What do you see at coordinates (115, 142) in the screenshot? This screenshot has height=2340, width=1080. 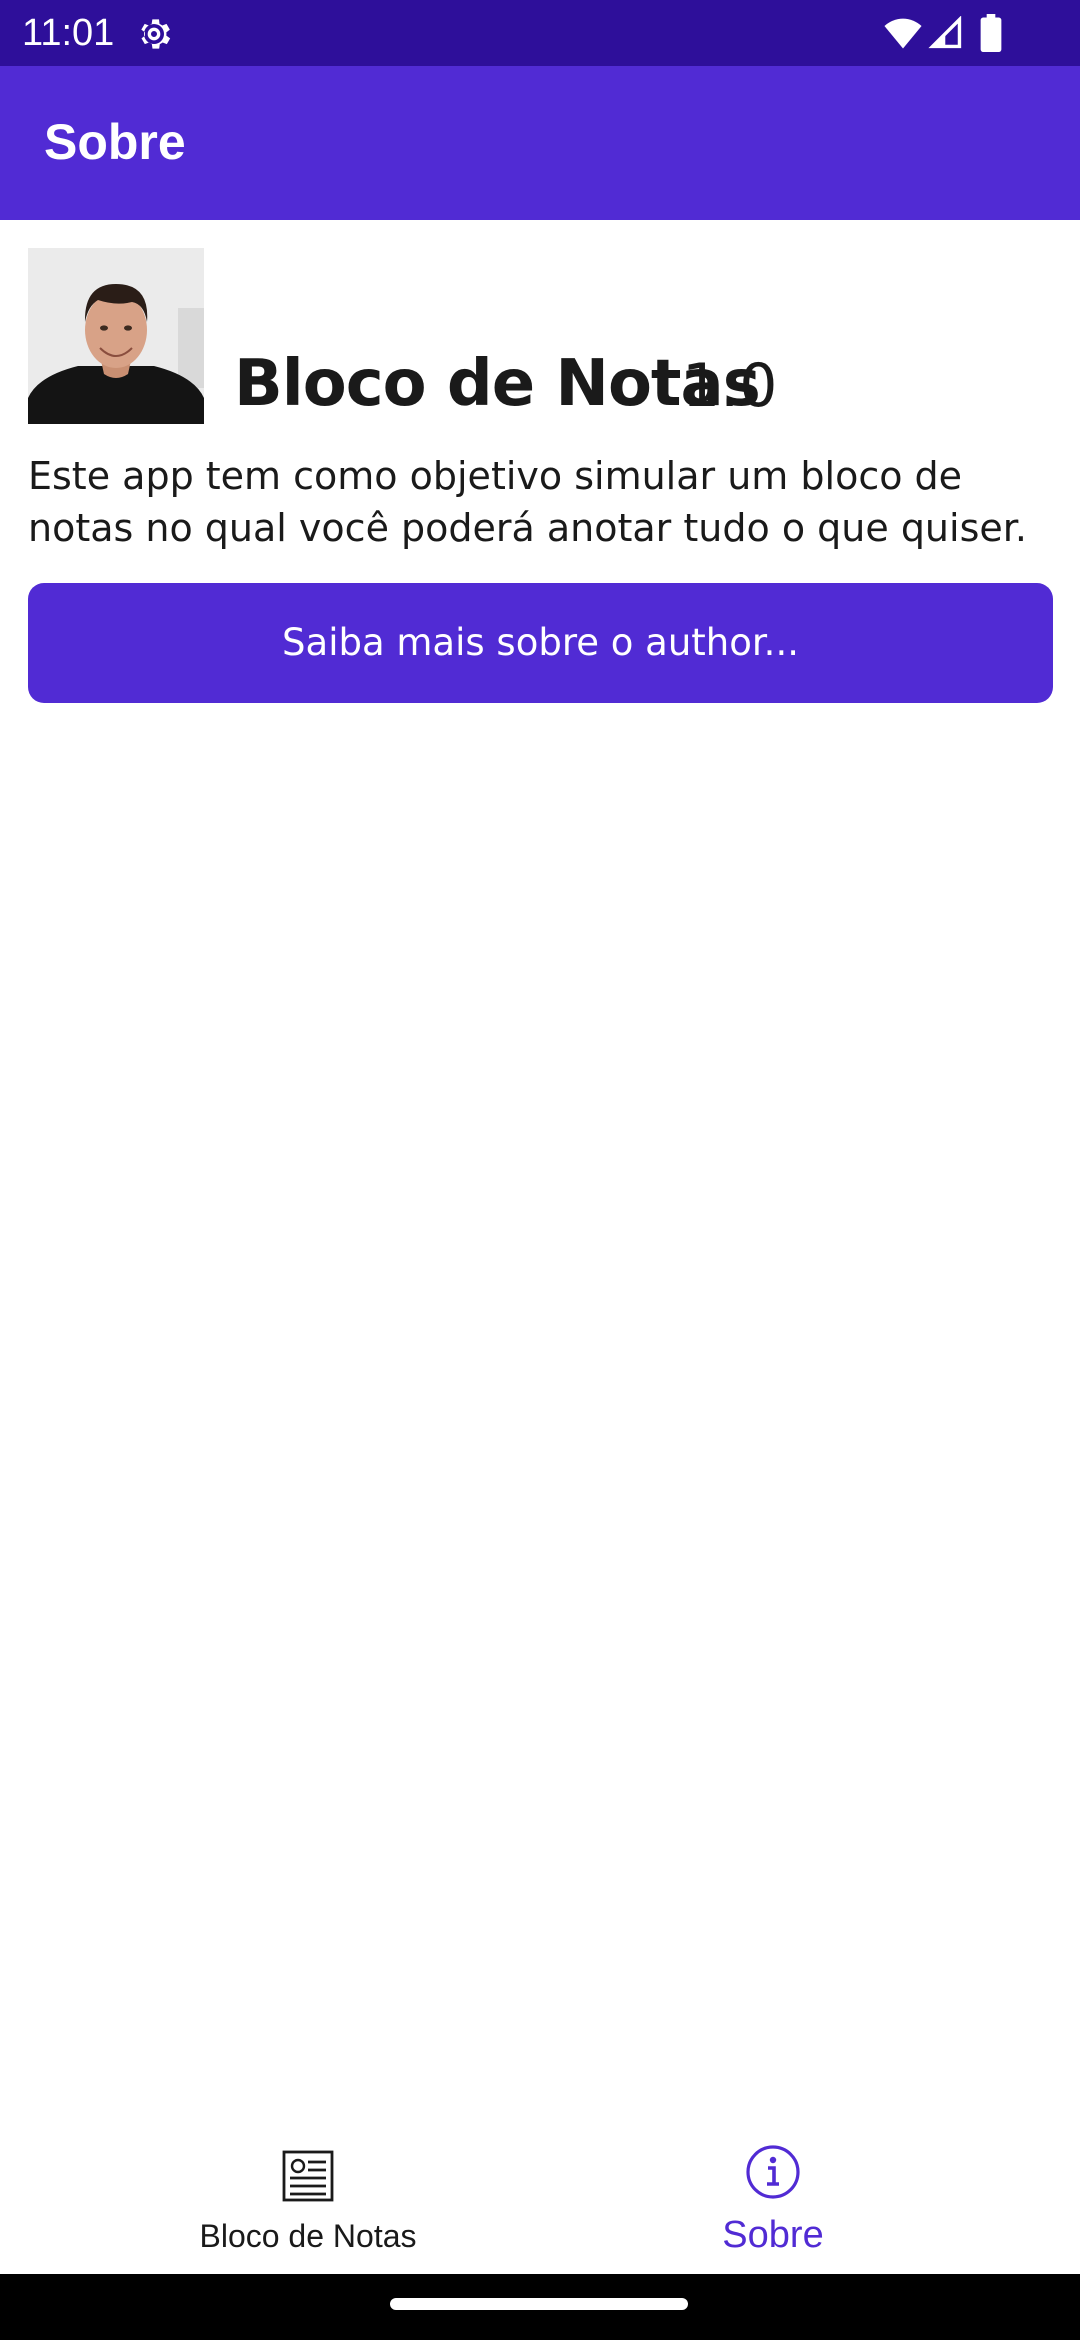 I see `page-title: Sobre` at bounding box center [115, 142].